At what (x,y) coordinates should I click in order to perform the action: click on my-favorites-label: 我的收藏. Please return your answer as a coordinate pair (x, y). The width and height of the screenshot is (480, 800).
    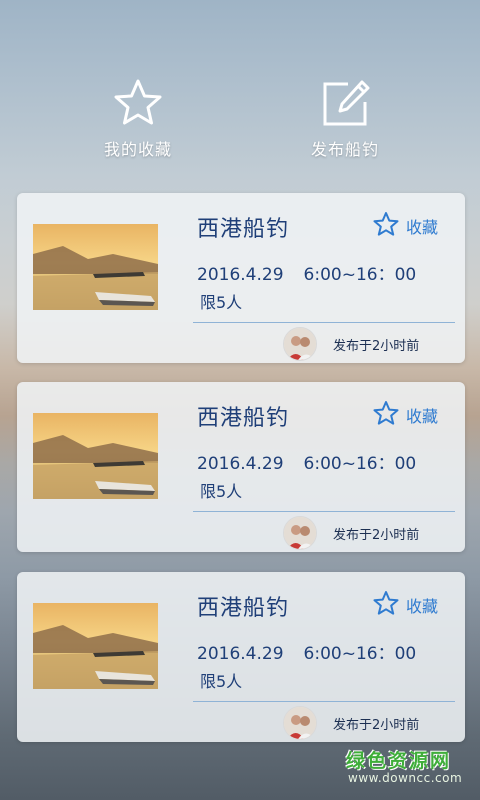
    Looking at the image, I should click on (137, 149).